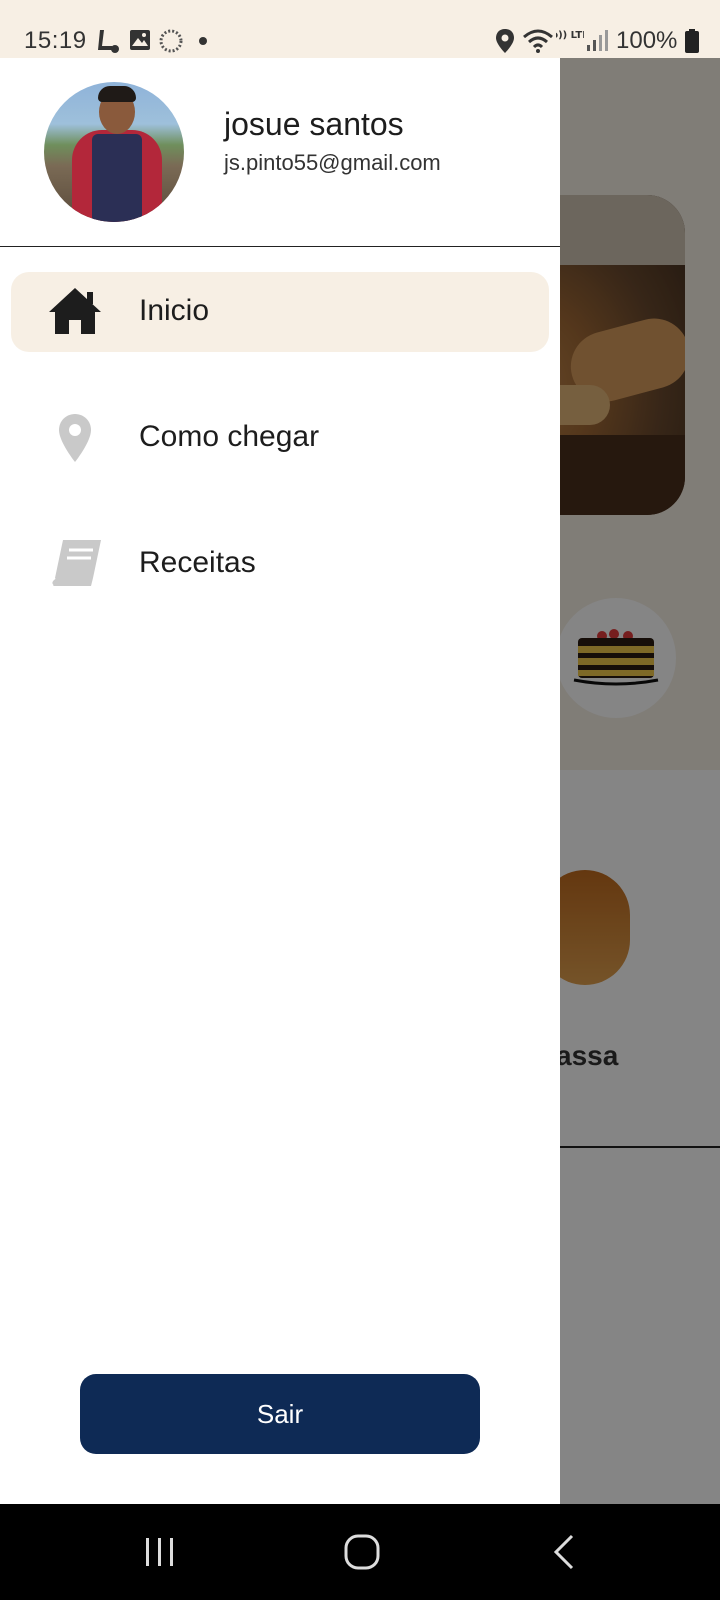  I want to click on status-bar: 15:19 Vo)) LTE1 100%, so click(360, 29).